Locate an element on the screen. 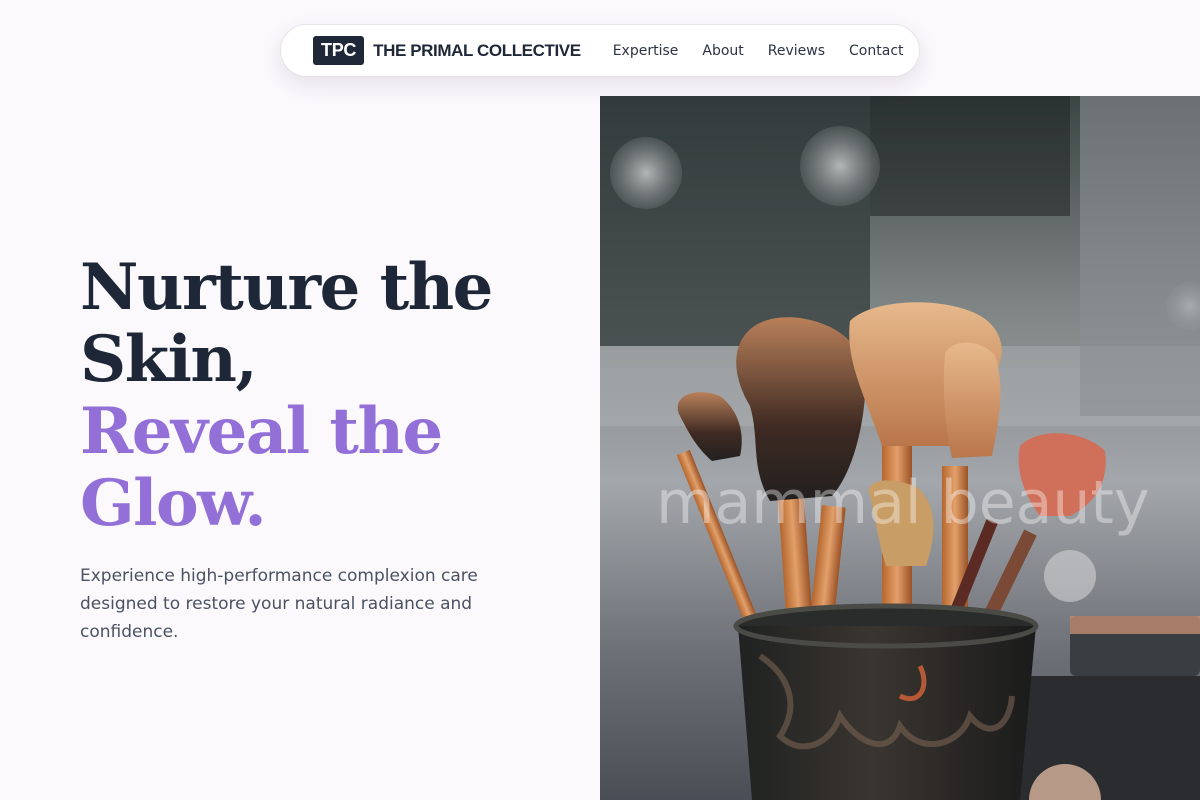 This screenshot has width=1200, height=800. image-watermark: mammal beauty is located at coordinates (903, 503).